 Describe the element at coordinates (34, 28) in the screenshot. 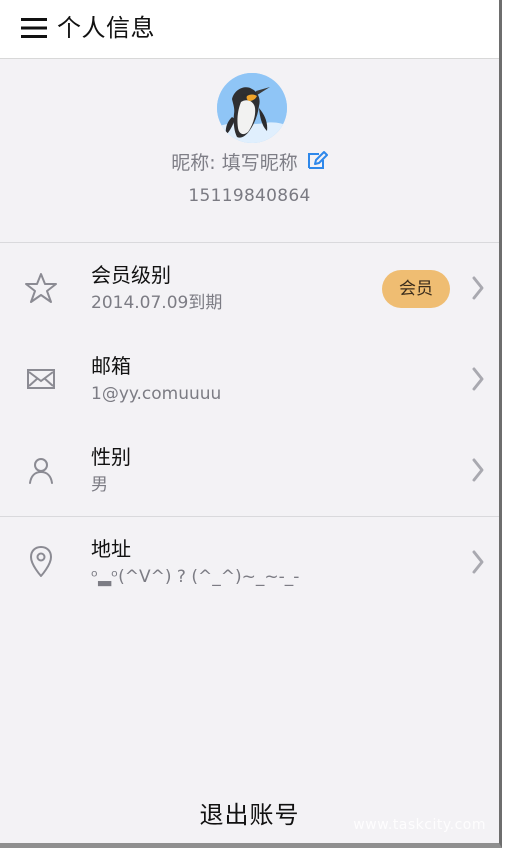

I see `menu-icon` at that location.